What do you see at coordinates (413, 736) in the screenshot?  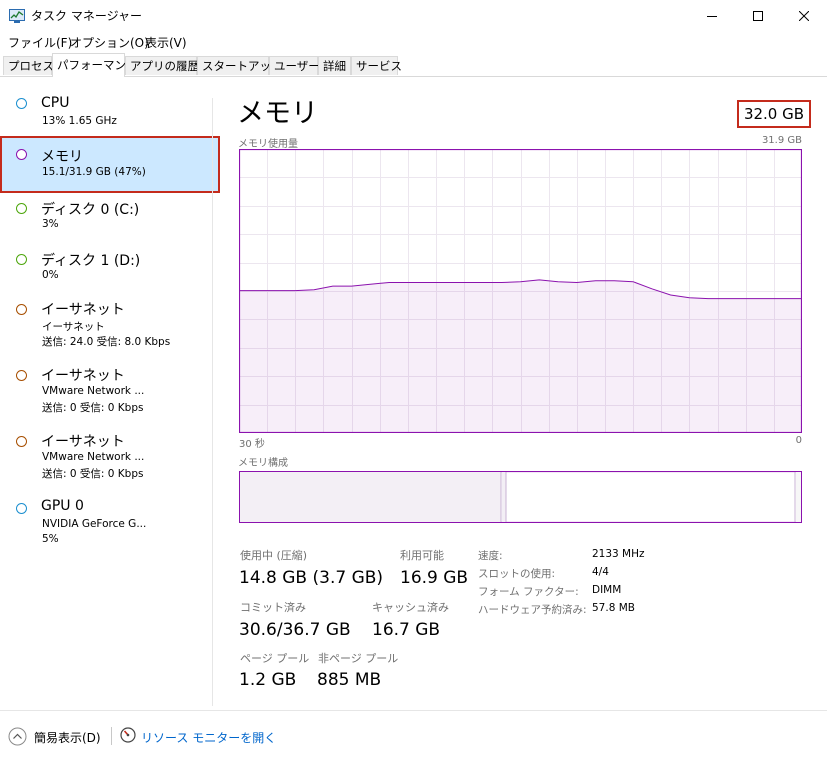 I see `footer: 簡易表示(D) リソース モニターを開く` at bounding box center [413, 736].